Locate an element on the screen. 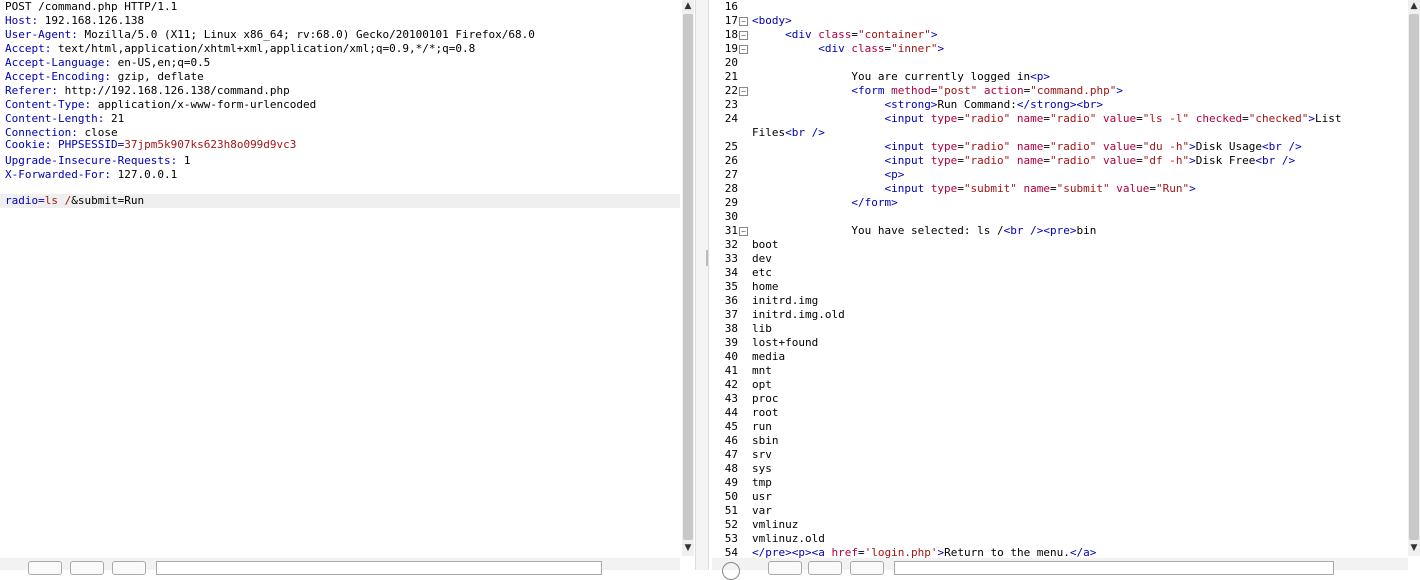 The image size is (1420, 580). line-number: 39 is located at coordinates (731, 342).